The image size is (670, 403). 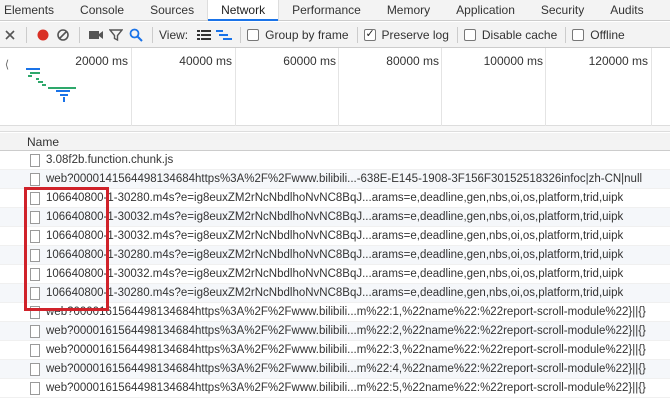 I want to click on search-icon, so click(x=136, y=35).